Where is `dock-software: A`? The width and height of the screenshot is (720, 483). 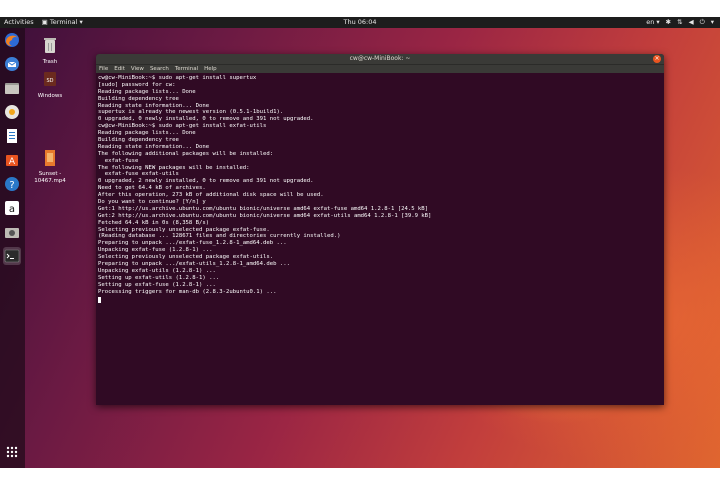
dock-software: A is located at coordinates (12, 160).